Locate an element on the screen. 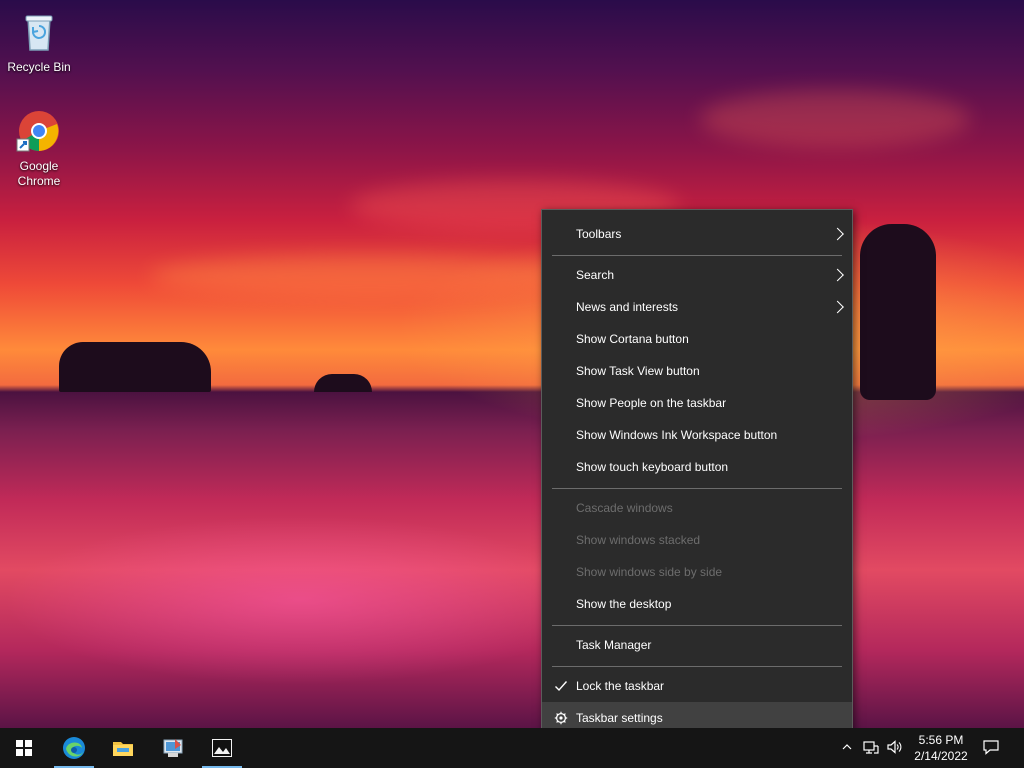 The image size is (1024, 768). tray-network-button is located at coordinates (871, 747).